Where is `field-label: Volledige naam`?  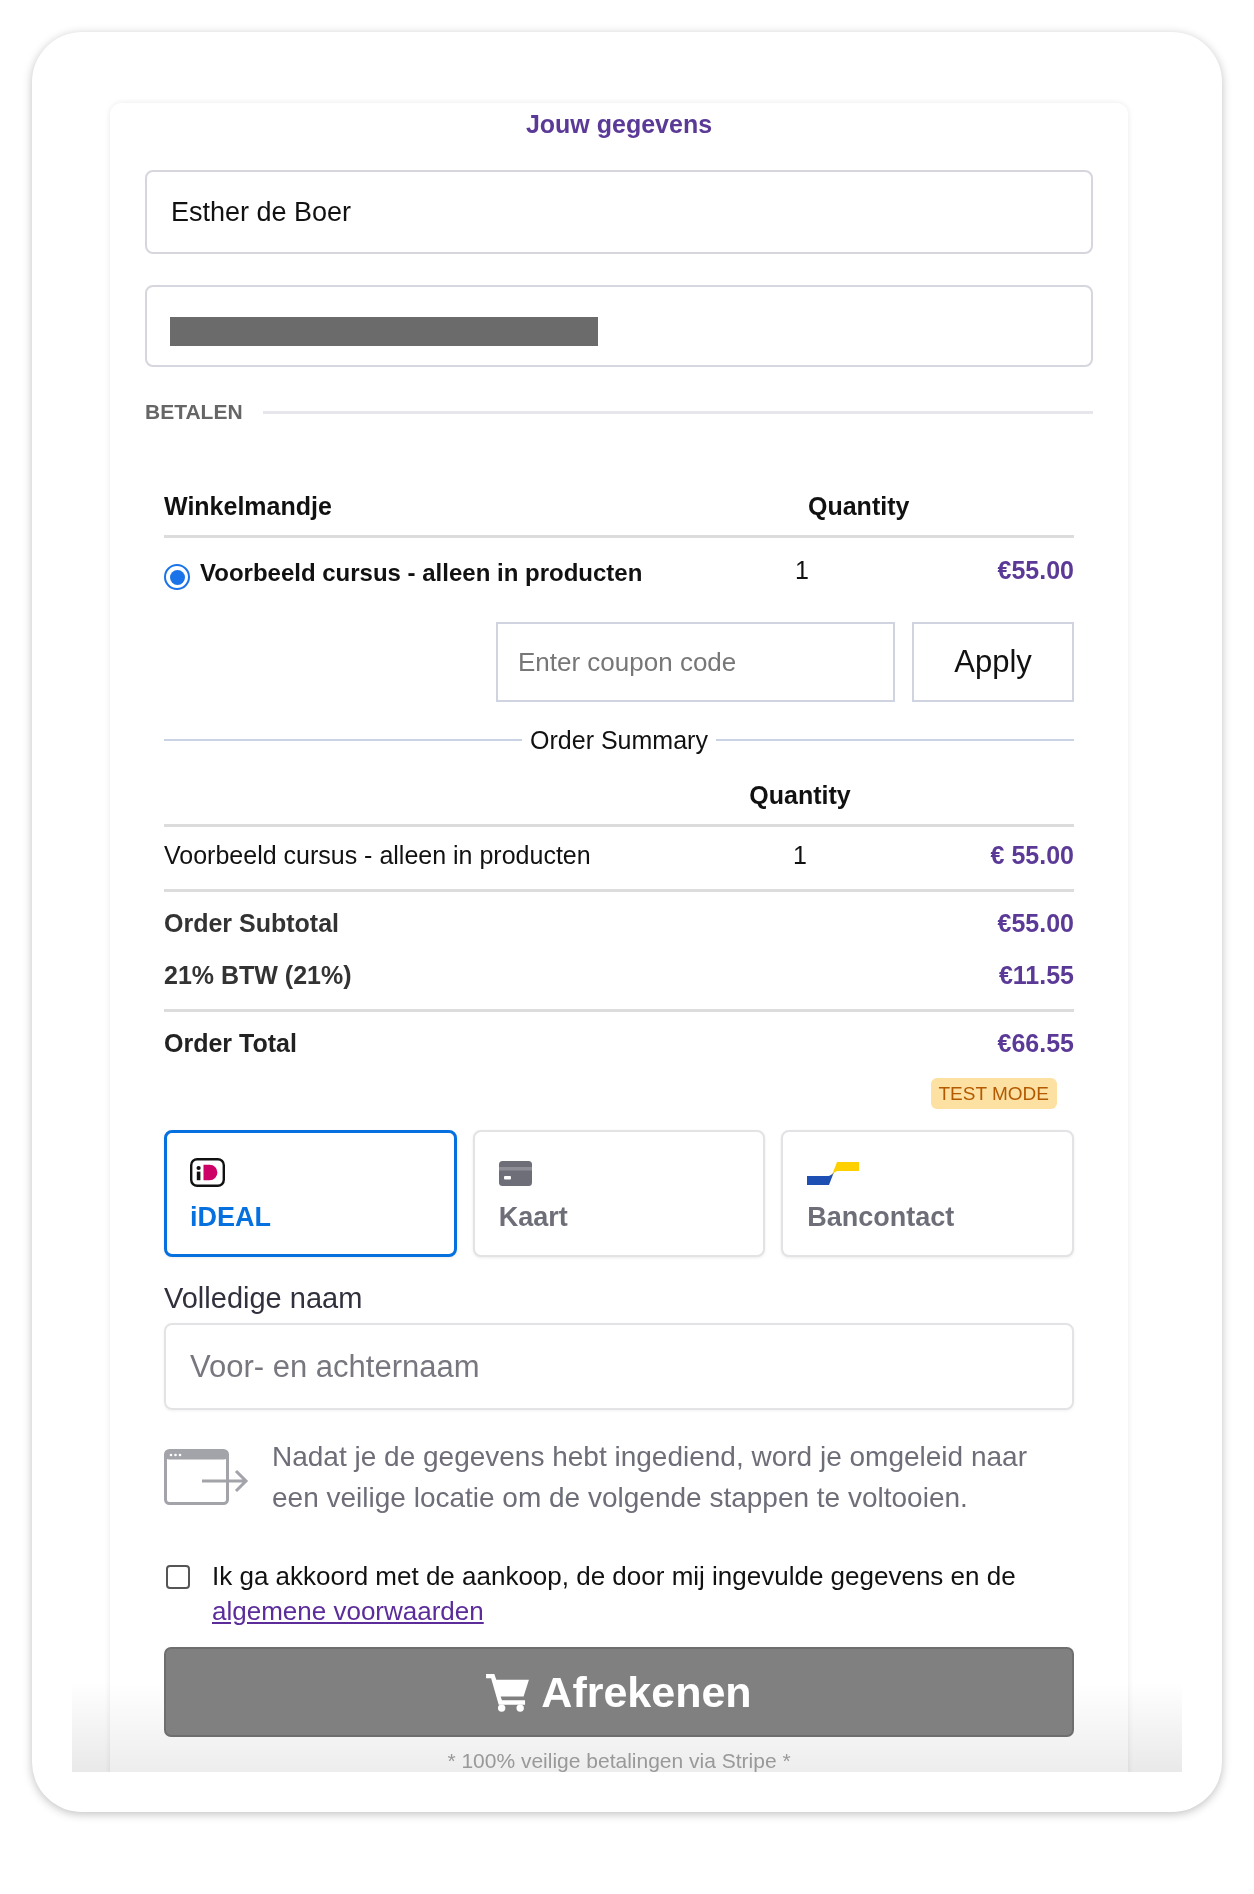
field-label: Volledige naam is located at coordinates (264, 1298).